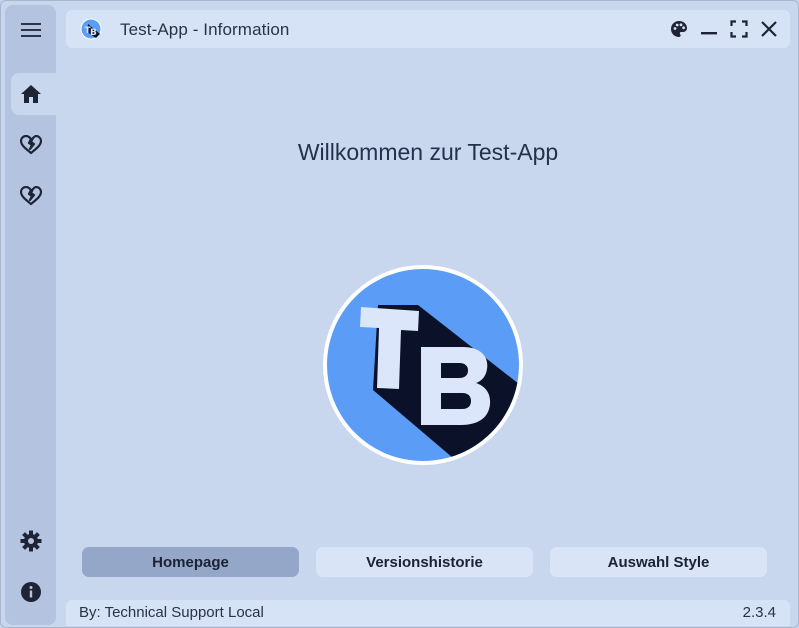 The image size is (799, 628). Describe the element at coordinates (428, 152) in the screenshot. I see `welcome-heading: Willkommen zur Test-App` at that location.